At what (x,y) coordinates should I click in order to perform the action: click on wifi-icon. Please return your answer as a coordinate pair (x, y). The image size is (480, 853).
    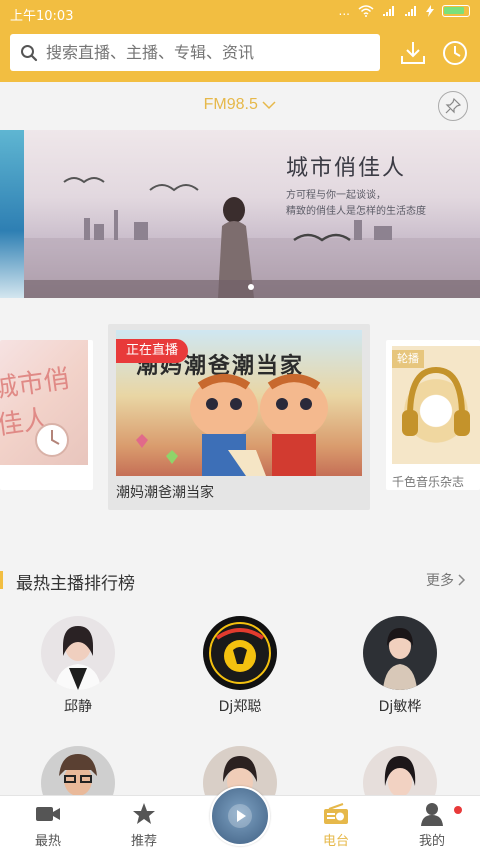
    Looking at the image, I should click on (366, 11).